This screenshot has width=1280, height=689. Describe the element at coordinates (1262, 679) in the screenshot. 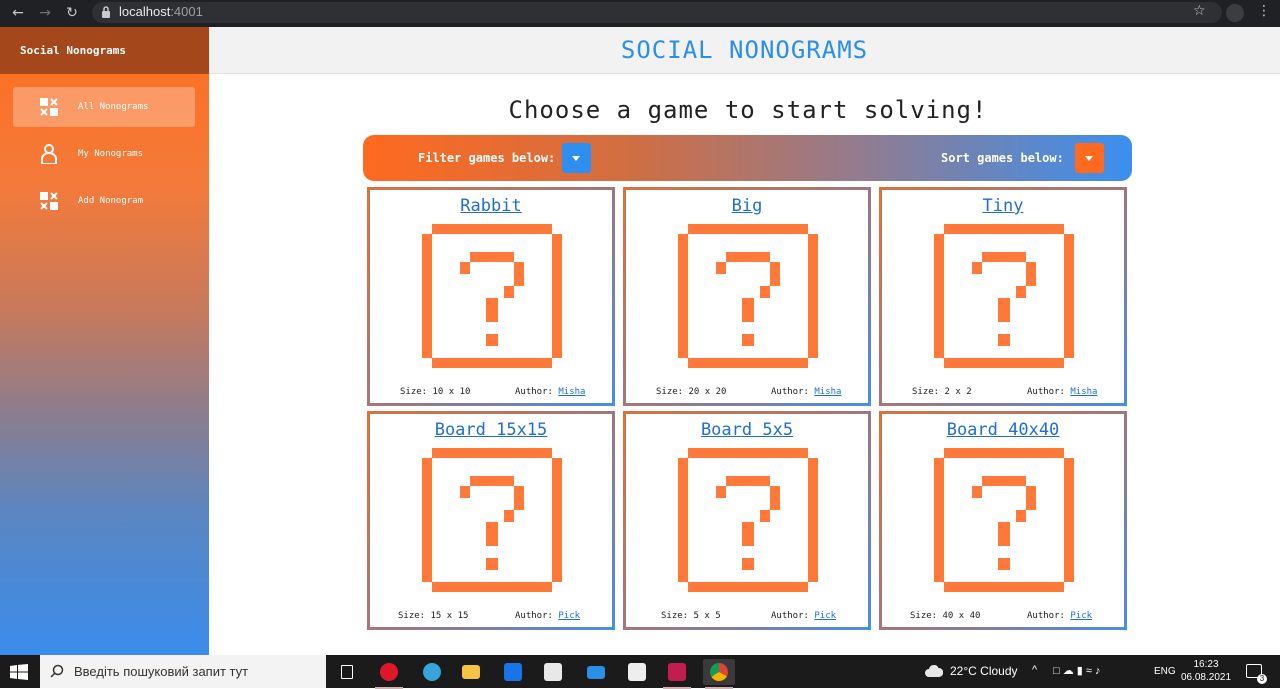

I see `notification-count: 3` at that location.